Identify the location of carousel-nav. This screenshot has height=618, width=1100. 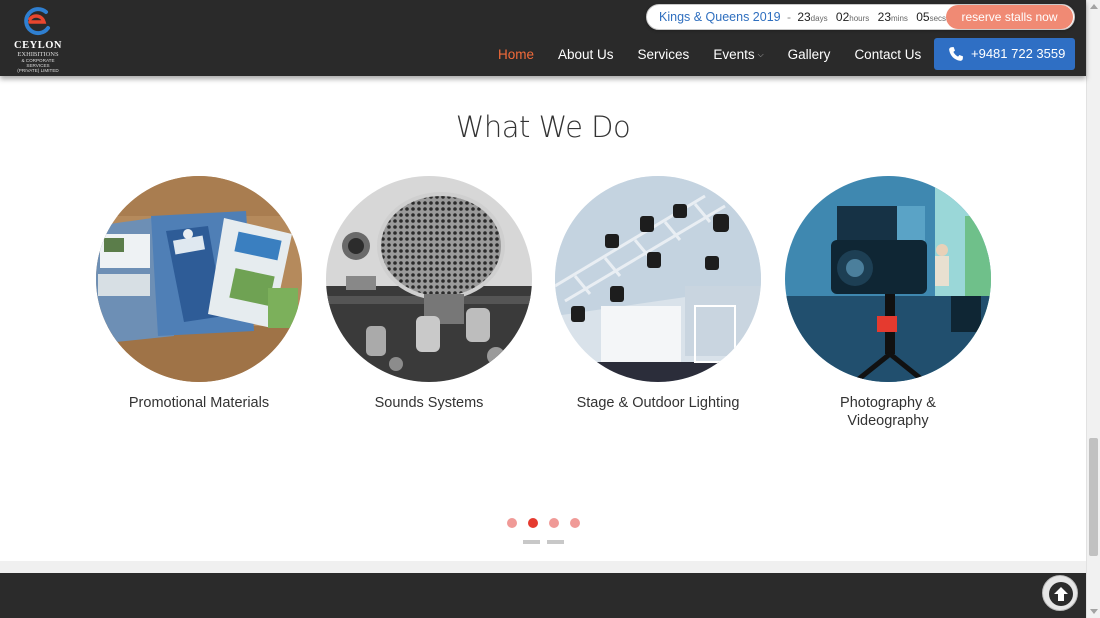
(547, 542).